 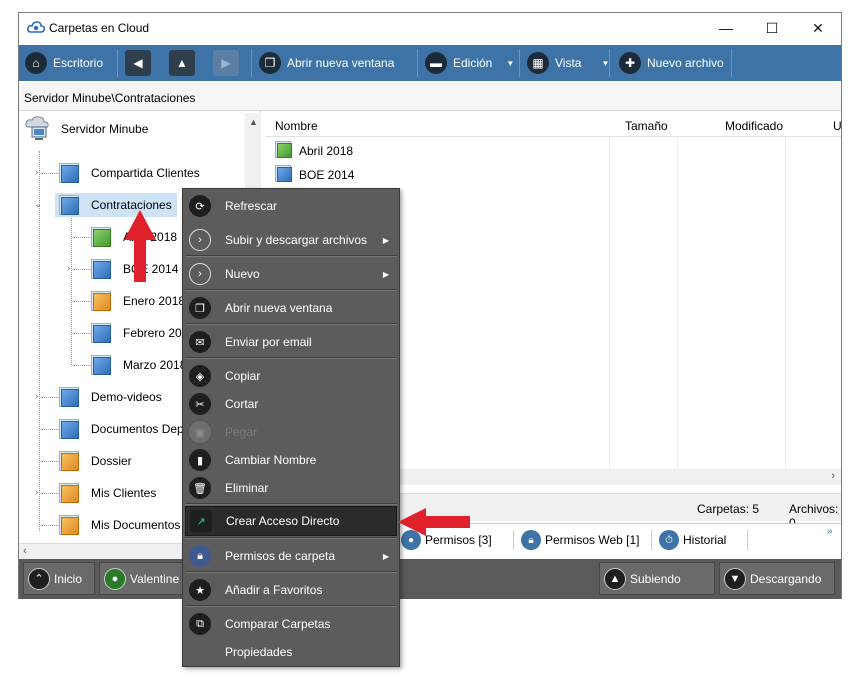 What do you see at coordinates (200, 342) in the screenshot?
I see `mail-icon: ✉` at bounding box center [200, 342].